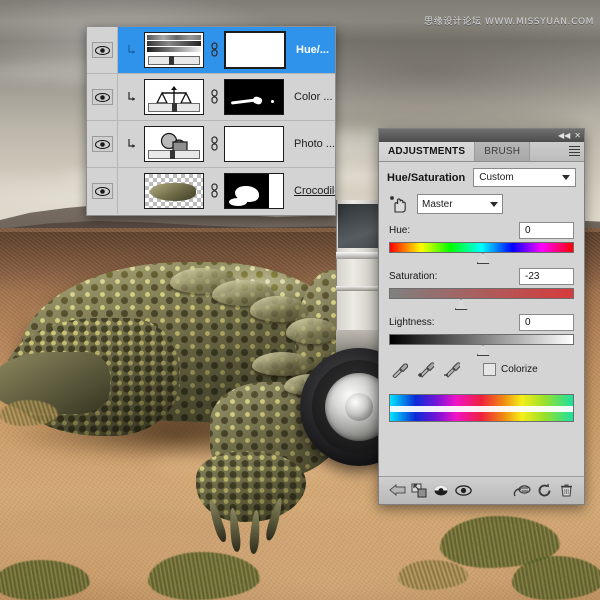 This screenshot has height=600, width=600. I want to click on hue-slider-group: Hue: 0, so click(481, 243).